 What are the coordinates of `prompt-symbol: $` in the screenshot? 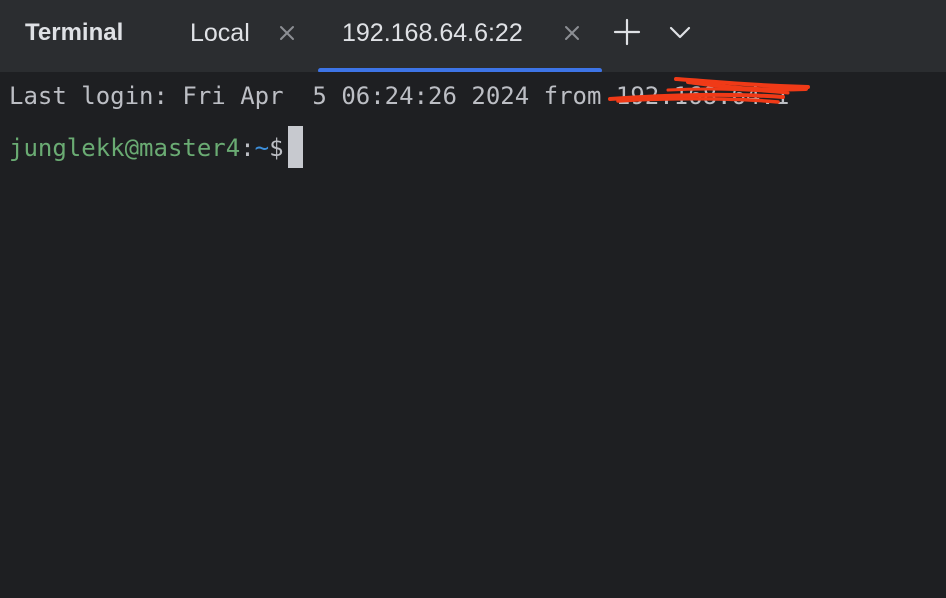 It's located at (276, 148).